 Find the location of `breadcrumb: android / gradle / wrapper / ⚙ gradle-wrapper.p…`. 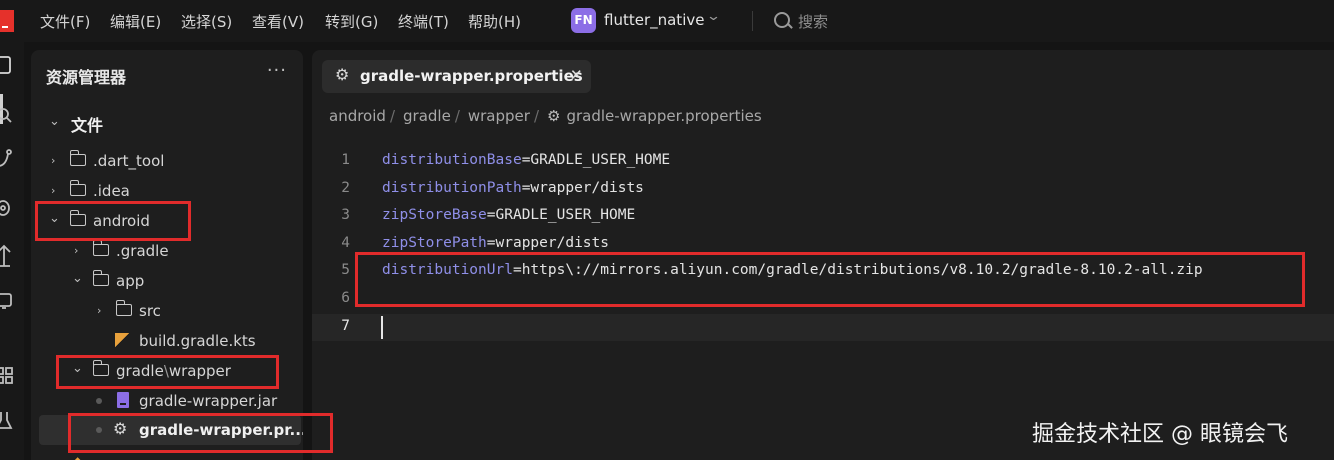

breadcrumb: android / gradle / wrapper / ⚙ gradle-wrapper.p… is located at coordinates (545, 116).